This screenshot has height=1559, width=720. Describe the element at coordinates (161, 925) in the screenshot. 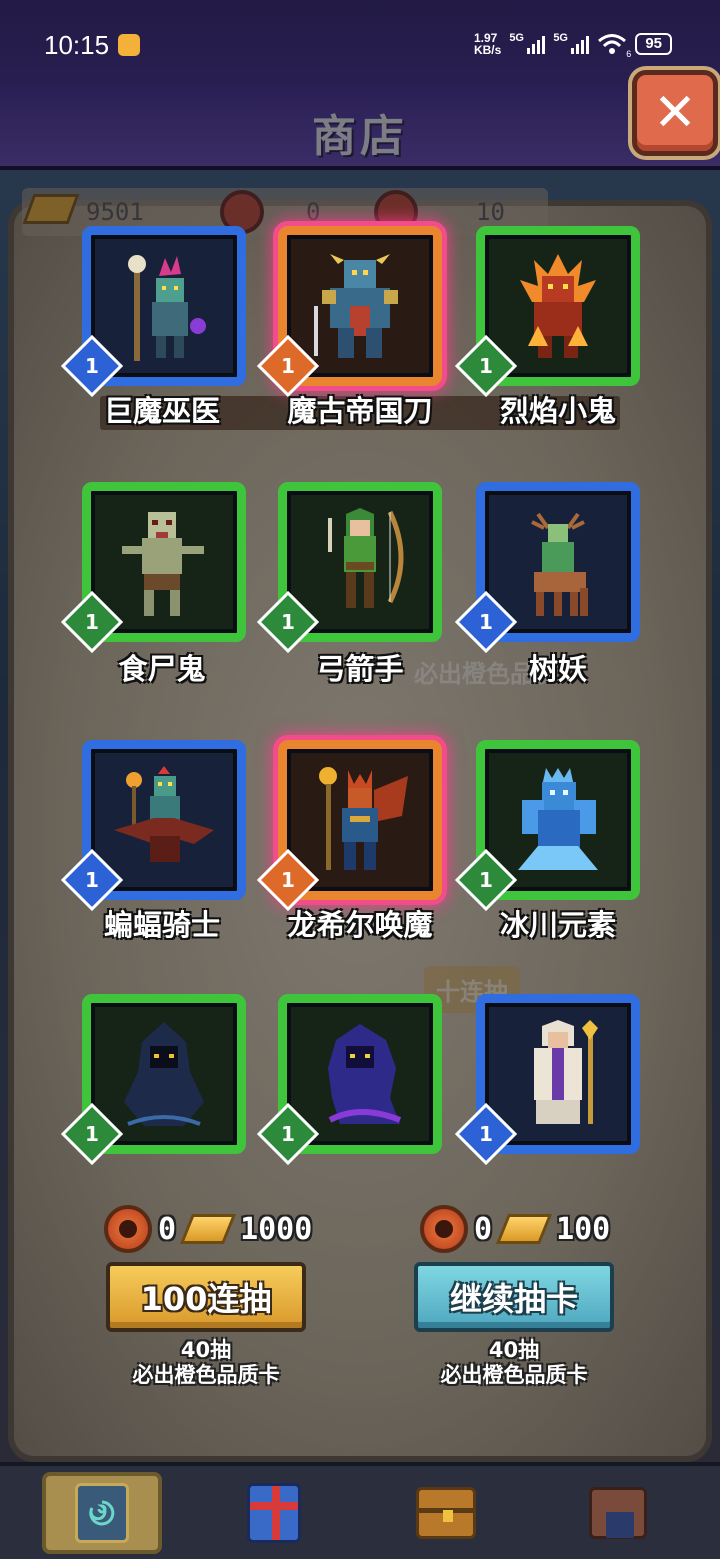

I see `card-name-label: 蝙蝠骑士` at that location.